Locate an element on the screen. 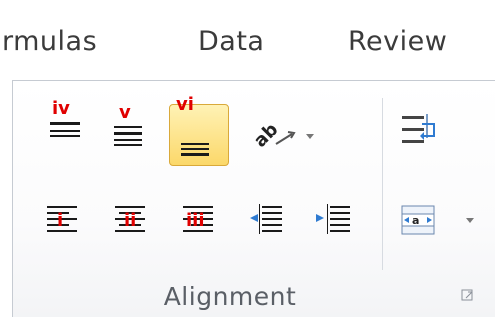 Image resolution: width=495 pixels, height=317 pixels. increase-indent-icon is located at coordinates (333, 219).